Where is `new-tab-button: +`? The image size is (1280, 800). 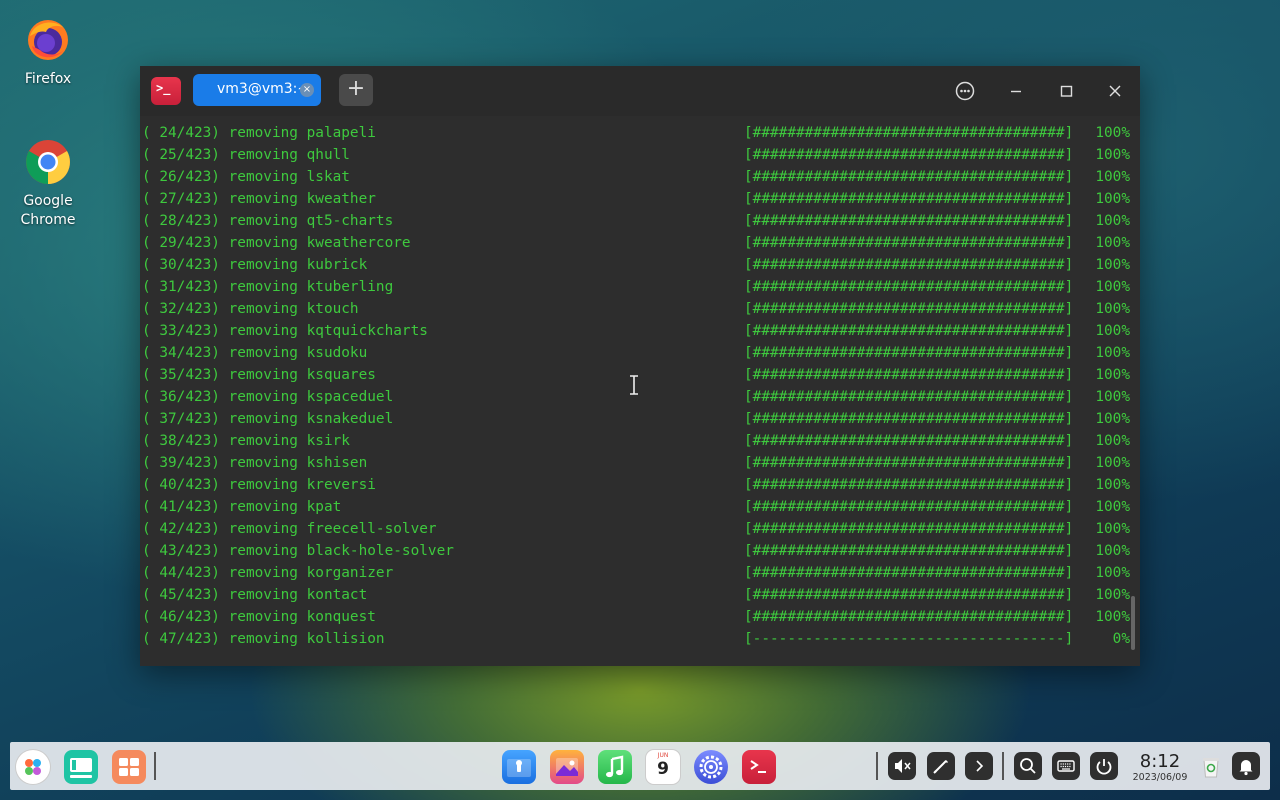
new-tab-button: + is located at coordinates (356, 90).